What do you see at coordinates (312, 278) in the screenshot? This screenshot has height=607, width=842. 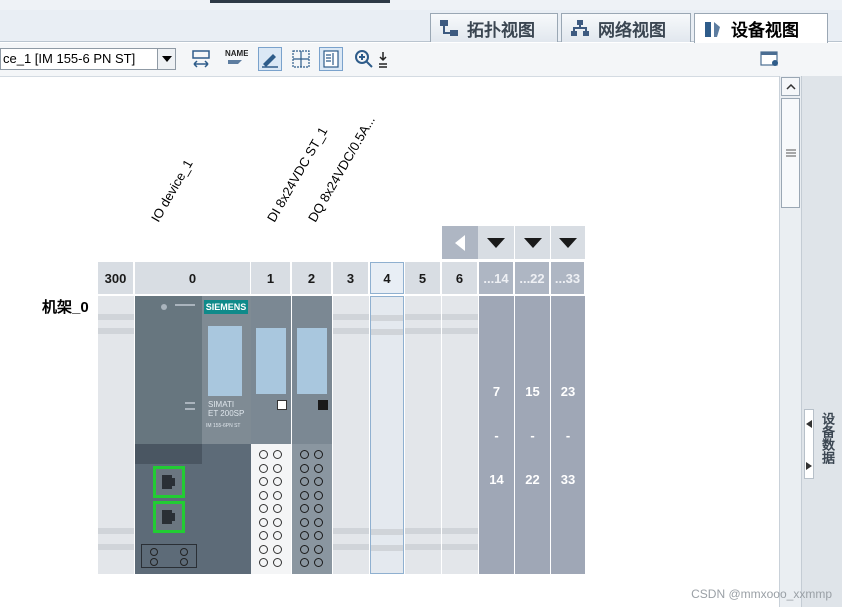 I see `slot-header-2: 2` at bounding box center [312, 278].